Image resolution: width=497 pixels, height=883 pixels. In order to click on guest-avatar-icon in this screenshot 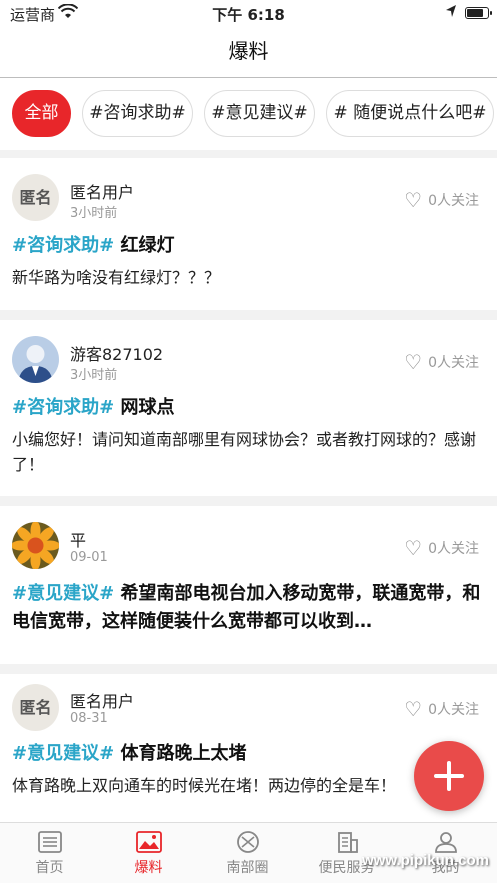, I will do `click(35, 359)`.